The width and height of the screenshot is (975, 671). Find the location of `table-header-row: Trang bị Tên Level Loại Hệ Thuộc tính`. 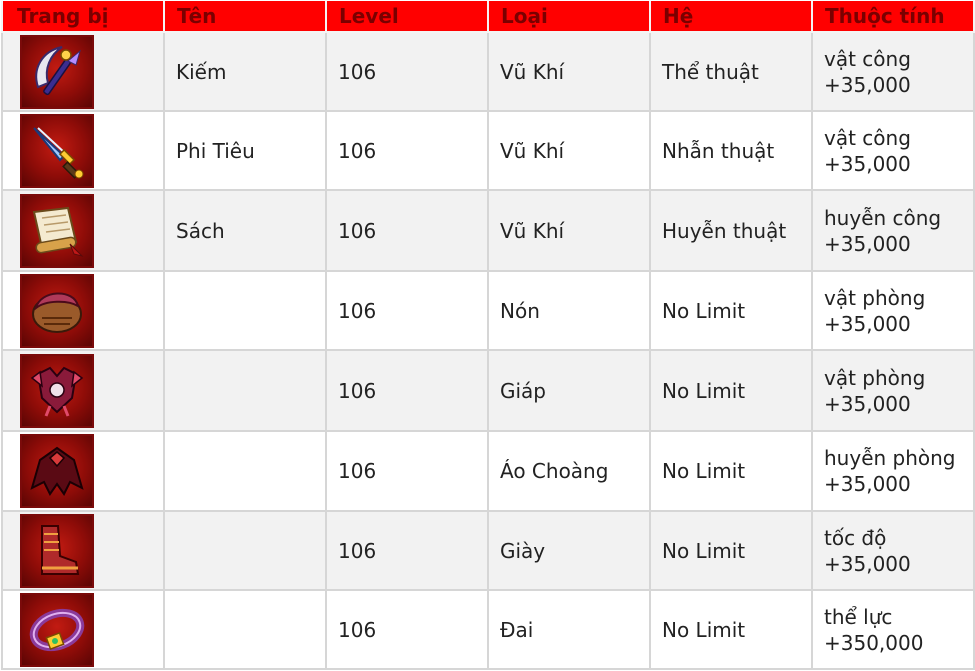

table-header-row: Trang bị Tên Level Loại Hệ Thuộc tính is located at coordinates (488, 17).